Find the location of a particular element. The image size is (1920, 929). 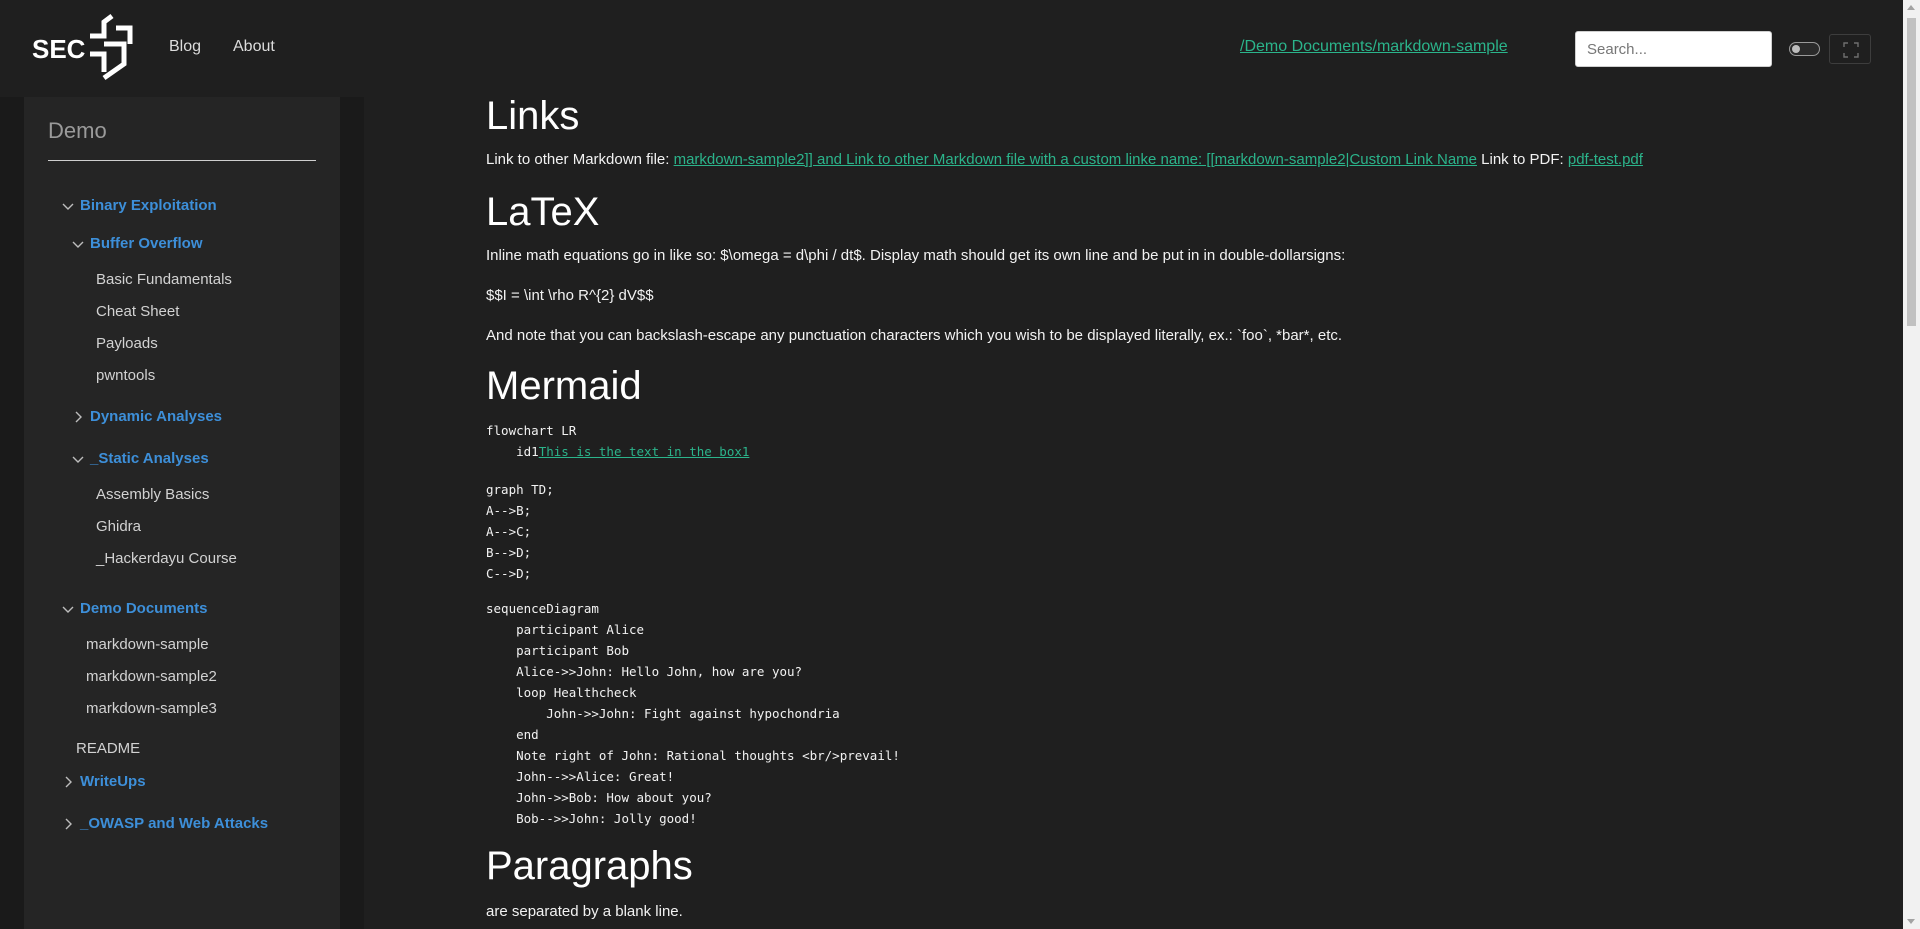

tree-label: markdown-sample3 is located at coordinates (151, 708).